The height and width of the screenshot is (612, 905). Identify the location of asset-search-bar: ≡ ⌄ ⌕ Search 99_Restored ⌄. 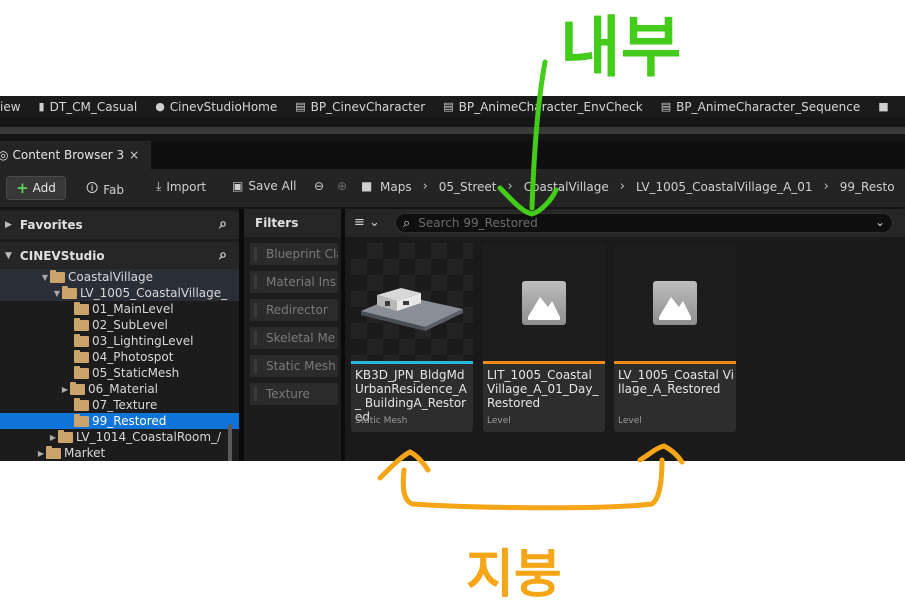
(625, 223).